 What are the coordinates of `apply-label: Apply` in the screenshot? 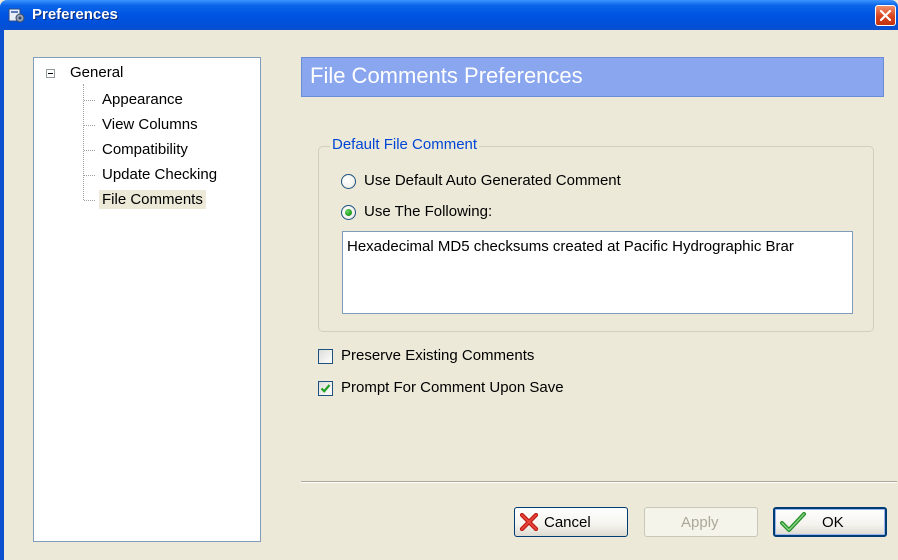 It's located at (700, 522).